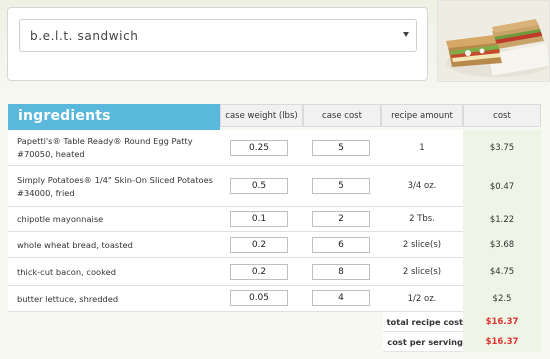 The width and height of the screenshot is (550, 359). What do you see at coordinates (422, 299) in the screenshot?
I see `recipe-amount: 1/2 oz.` at bounding box center [422, 299].